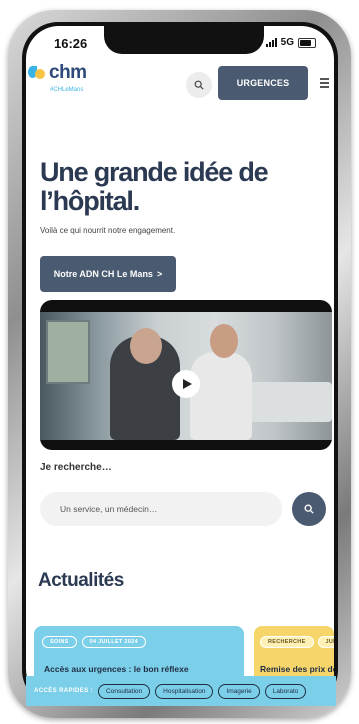  Describe the element at coordinates (108, 230) in the screenshot. I see `hero-subtitle: Voilà ce qui nourrit notre engagement.` at that location.